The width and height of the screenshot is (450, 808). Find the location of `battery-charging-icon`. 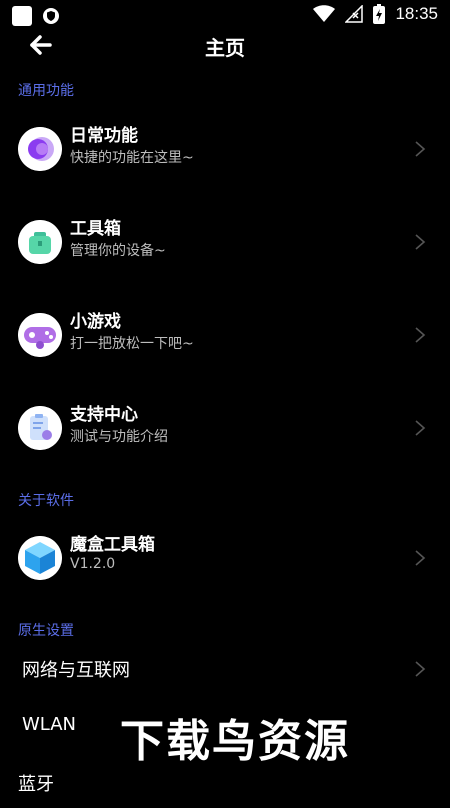

battery-charging-icon is located at coordinates (379, 14).